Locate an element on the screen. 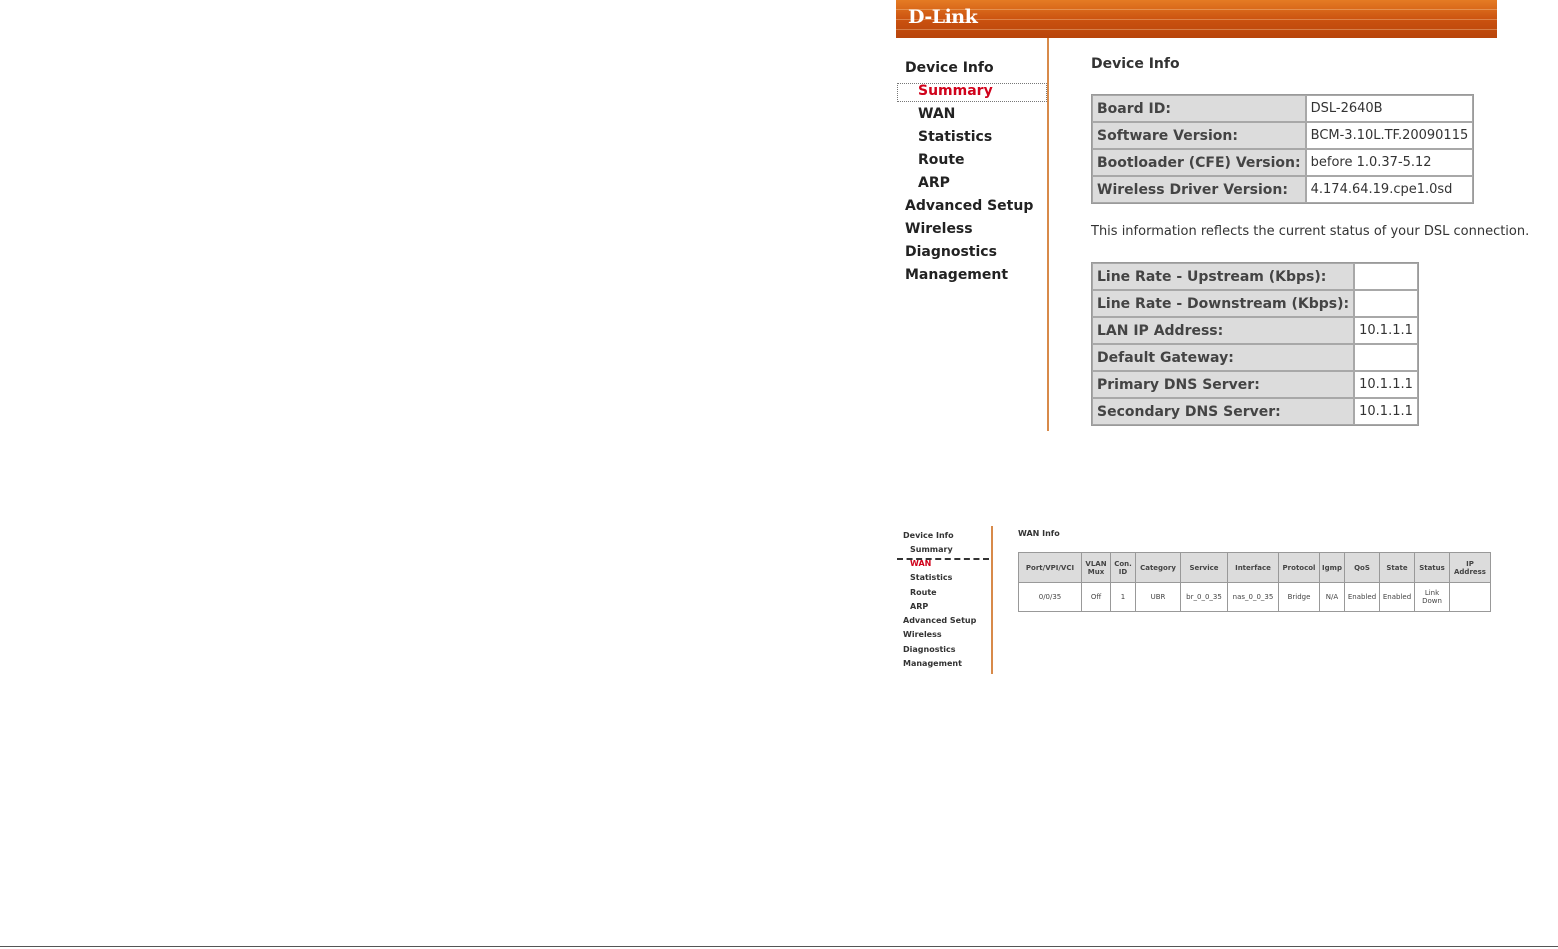  connection-status-row: Primary DNS Server: 10.1.1.1 is located at coordinates (1255, 384).